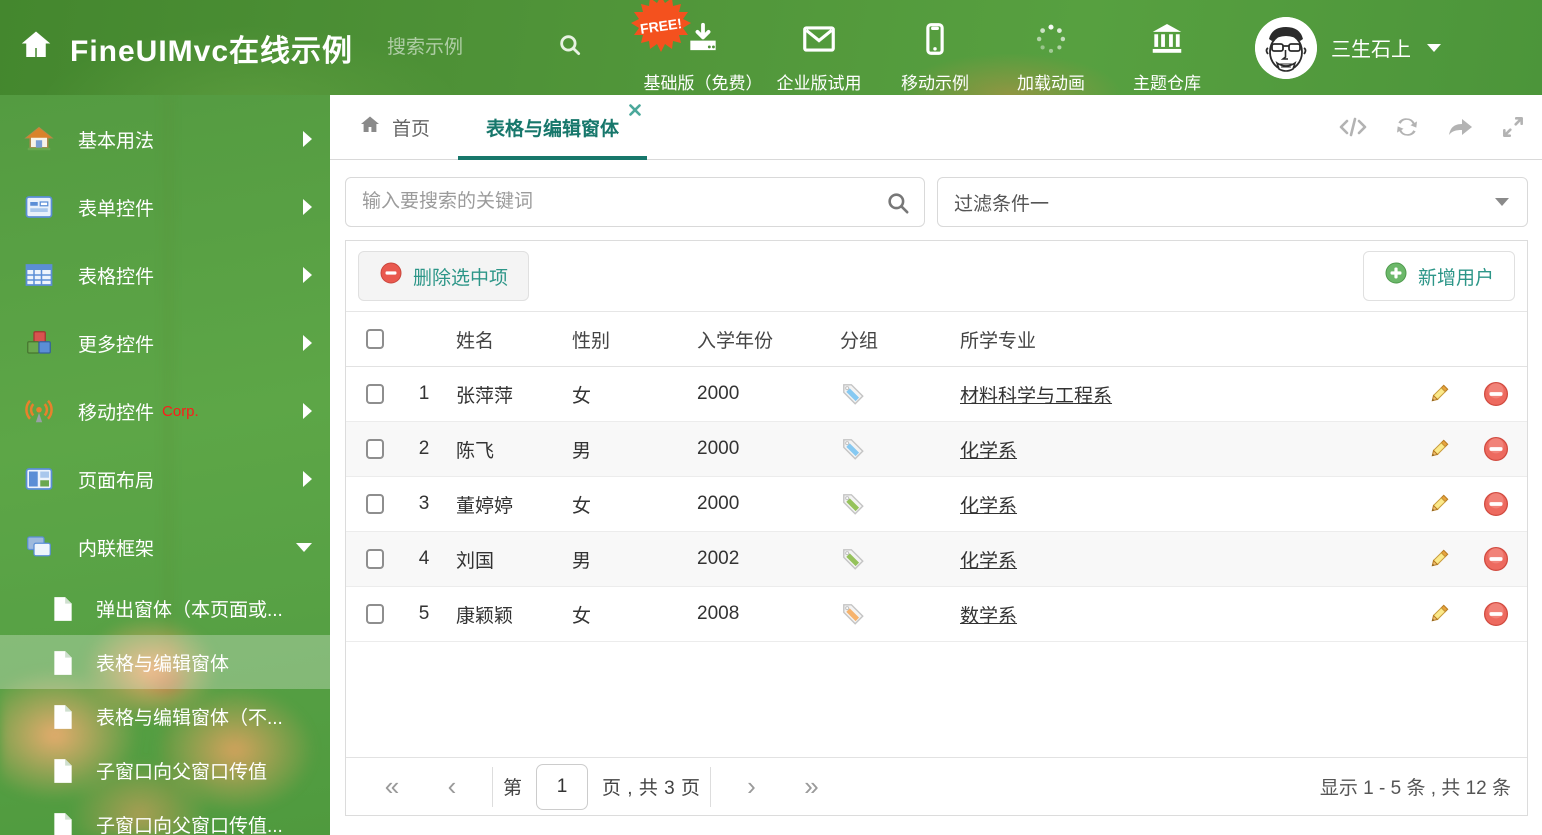  I want to click on home-icon, so click(370, 127).